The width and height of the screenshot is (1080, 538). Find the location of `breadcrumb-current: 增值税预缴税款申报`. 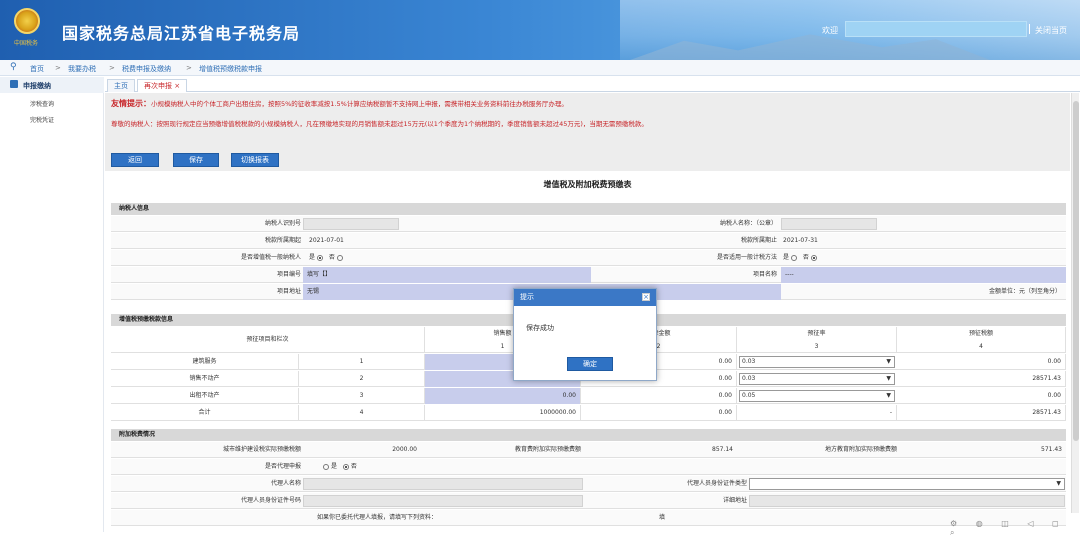

breadcrumb-current: 增值税预缴税款申报 is located at coordinates (230, 69).